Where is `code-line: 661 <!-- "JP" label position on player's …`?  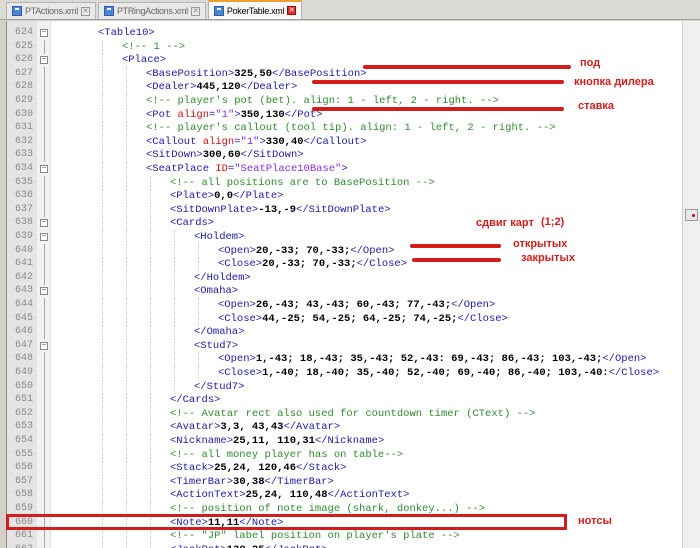
code-line: 661 <!-- "JP" label position on player's … is located at coordinates (344, 536).